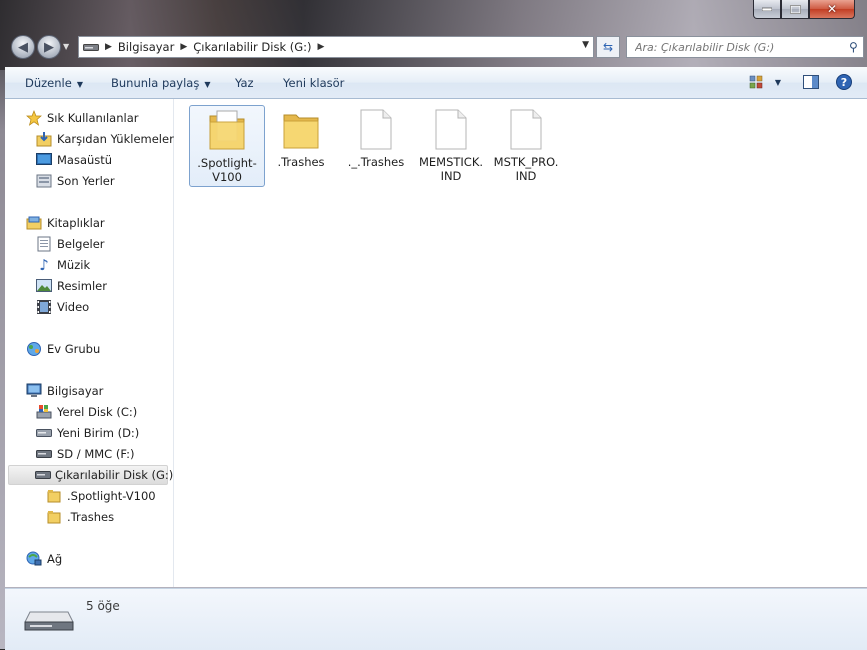 Image resolution: width=867 pixels, height=650 pixels. What do you see at coordinates (115, 139) in the screenshot?
I see `nav-downloads-label: Karşıdan Yüklemeler` at bounding box center [115, 139].